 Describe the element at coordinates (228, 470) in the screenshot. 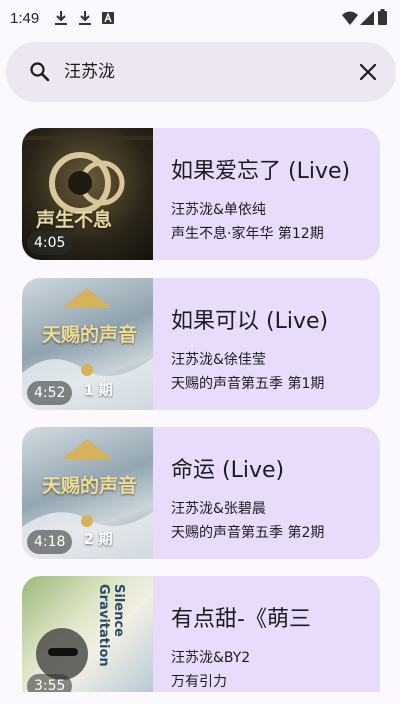

I see `song-title: 命运 (Live)` at that location.